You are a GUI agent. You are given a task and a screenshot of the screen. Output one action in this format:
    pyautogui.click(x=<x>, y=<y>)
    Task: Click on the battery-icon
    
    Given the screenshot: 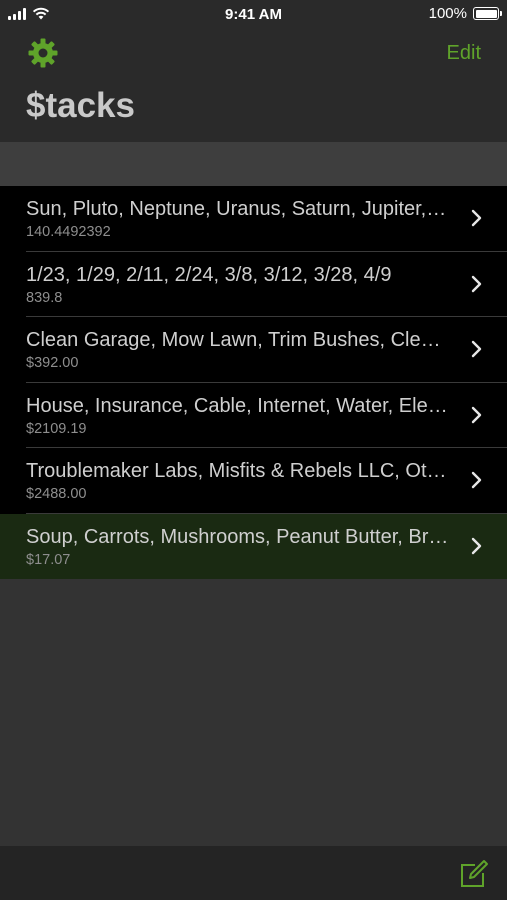 What is the action you would take?
    pyautogui.click(x=487, y=13)
    